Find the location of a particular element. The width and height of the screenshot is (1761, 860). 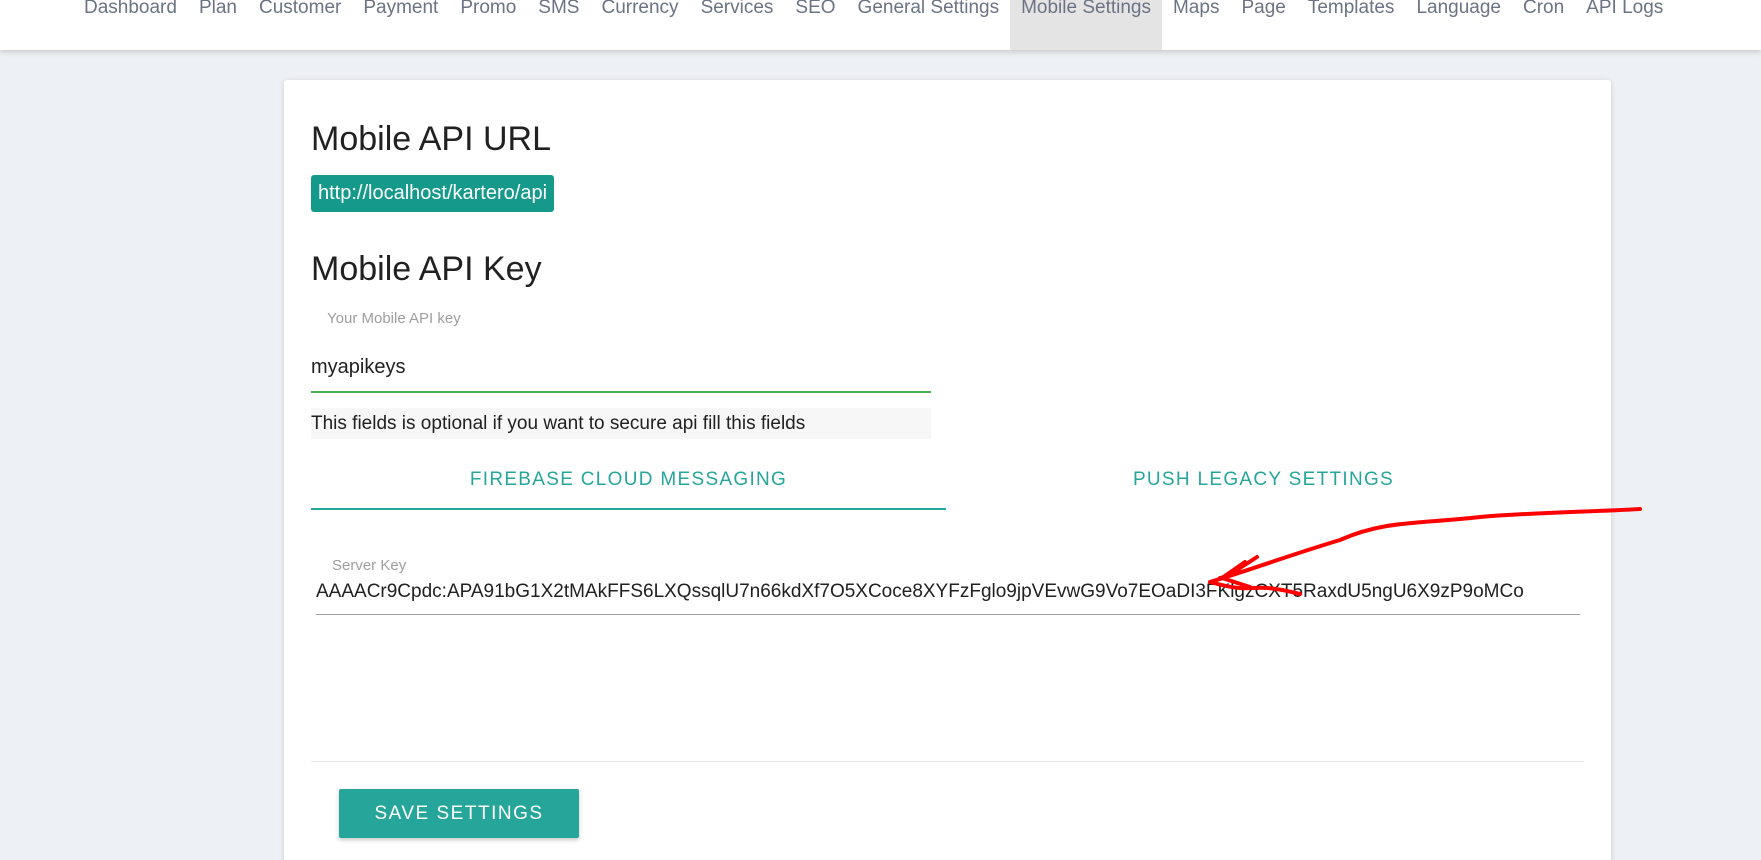

nav-item-page: Page is located at coordinates (1263, 25).